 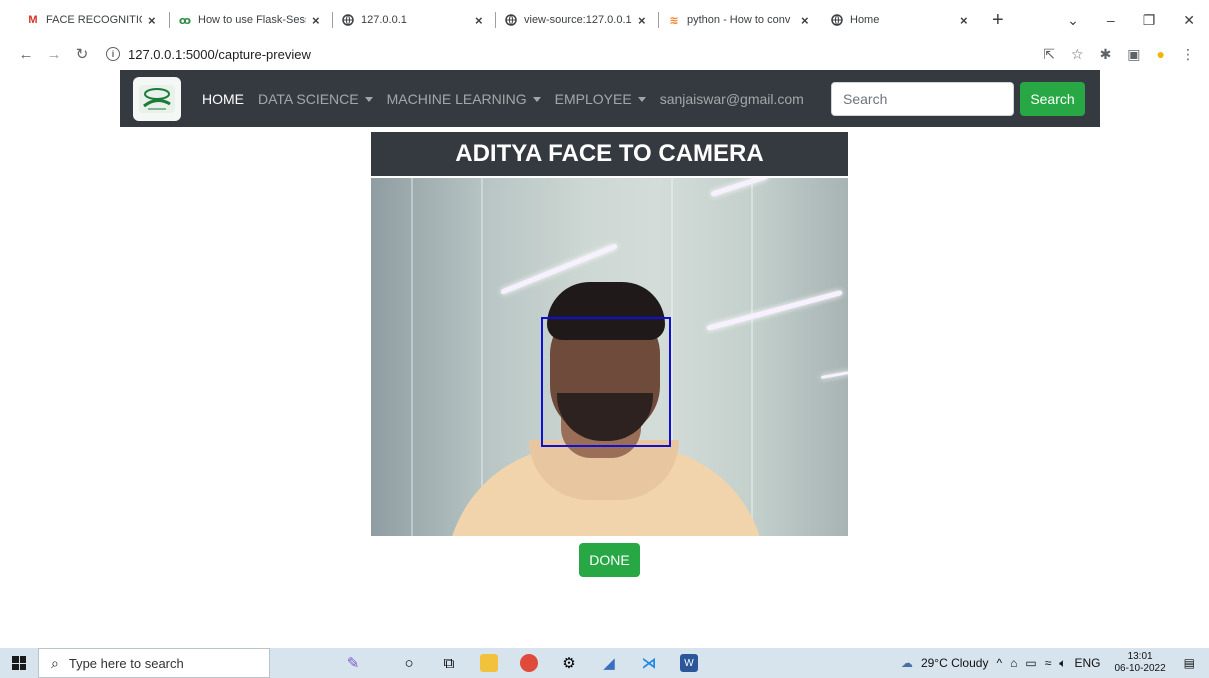 What do you see at coordinates (999, 663) in the screenshot?
I see `chevron-up-icon: ^` at bounding box center [999, 663].